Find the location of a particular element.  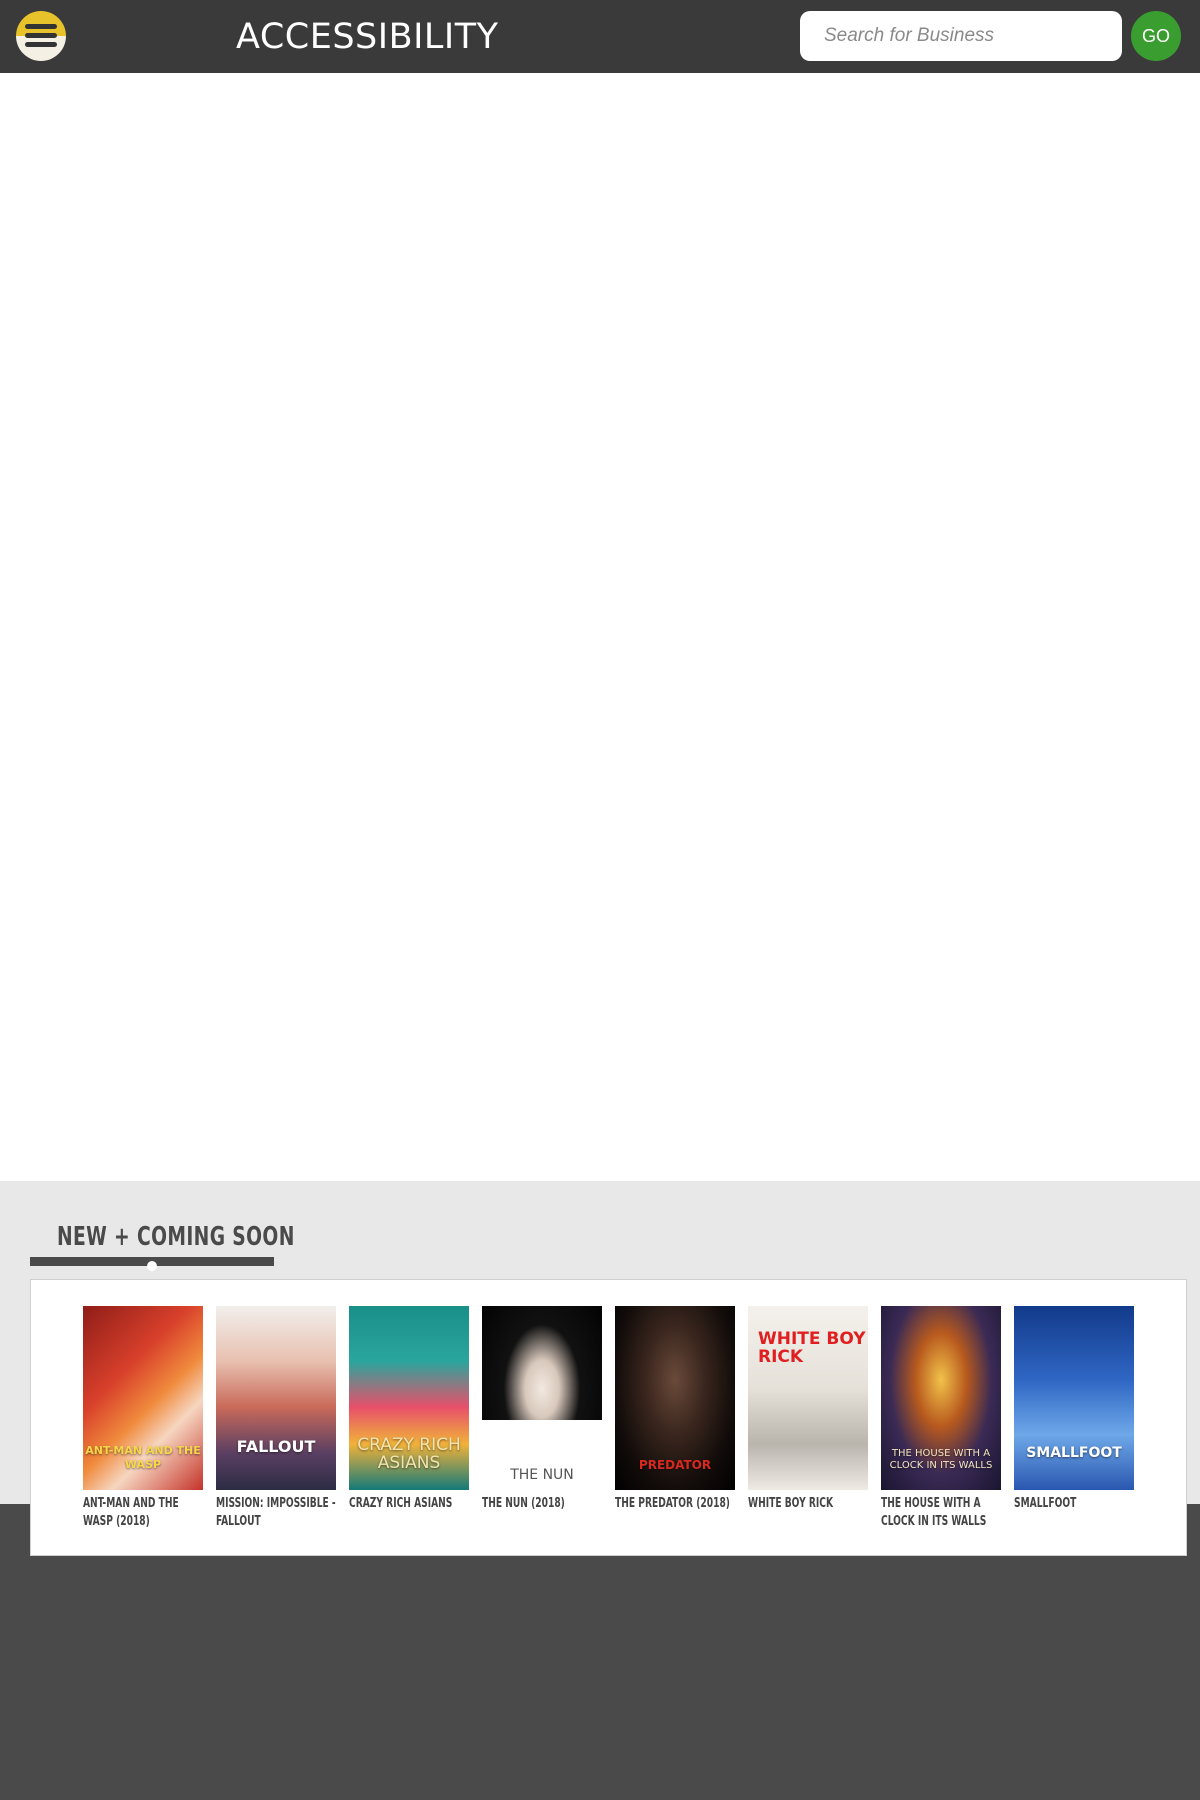

movie-title: ANT-MAN AND THE WASP (2018) is located at coordinates (143, 1513).